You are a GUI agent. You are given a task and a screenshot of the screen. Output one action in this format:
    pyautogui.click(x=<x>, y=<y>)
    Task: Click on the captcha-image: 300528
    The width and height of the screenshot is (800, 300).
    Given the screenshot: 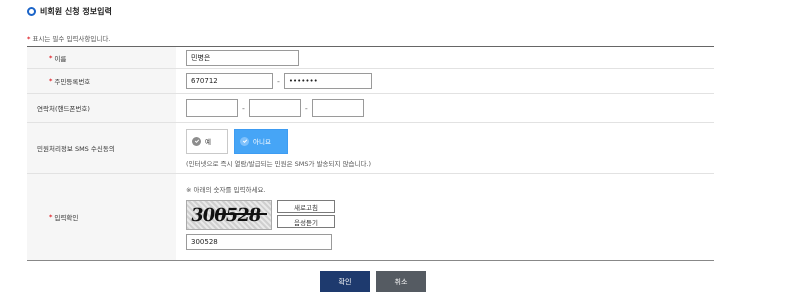 What is the action you would take?
    pyautogui.click(x=229, y=215)
    